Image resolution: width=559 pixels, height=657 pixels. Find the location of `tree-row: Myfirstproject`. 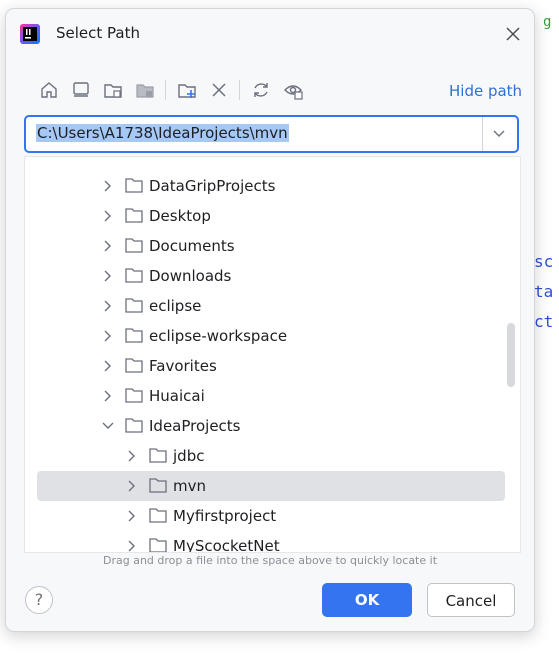

tree-row: Myfirstproject is located at coordinates (271, 516).